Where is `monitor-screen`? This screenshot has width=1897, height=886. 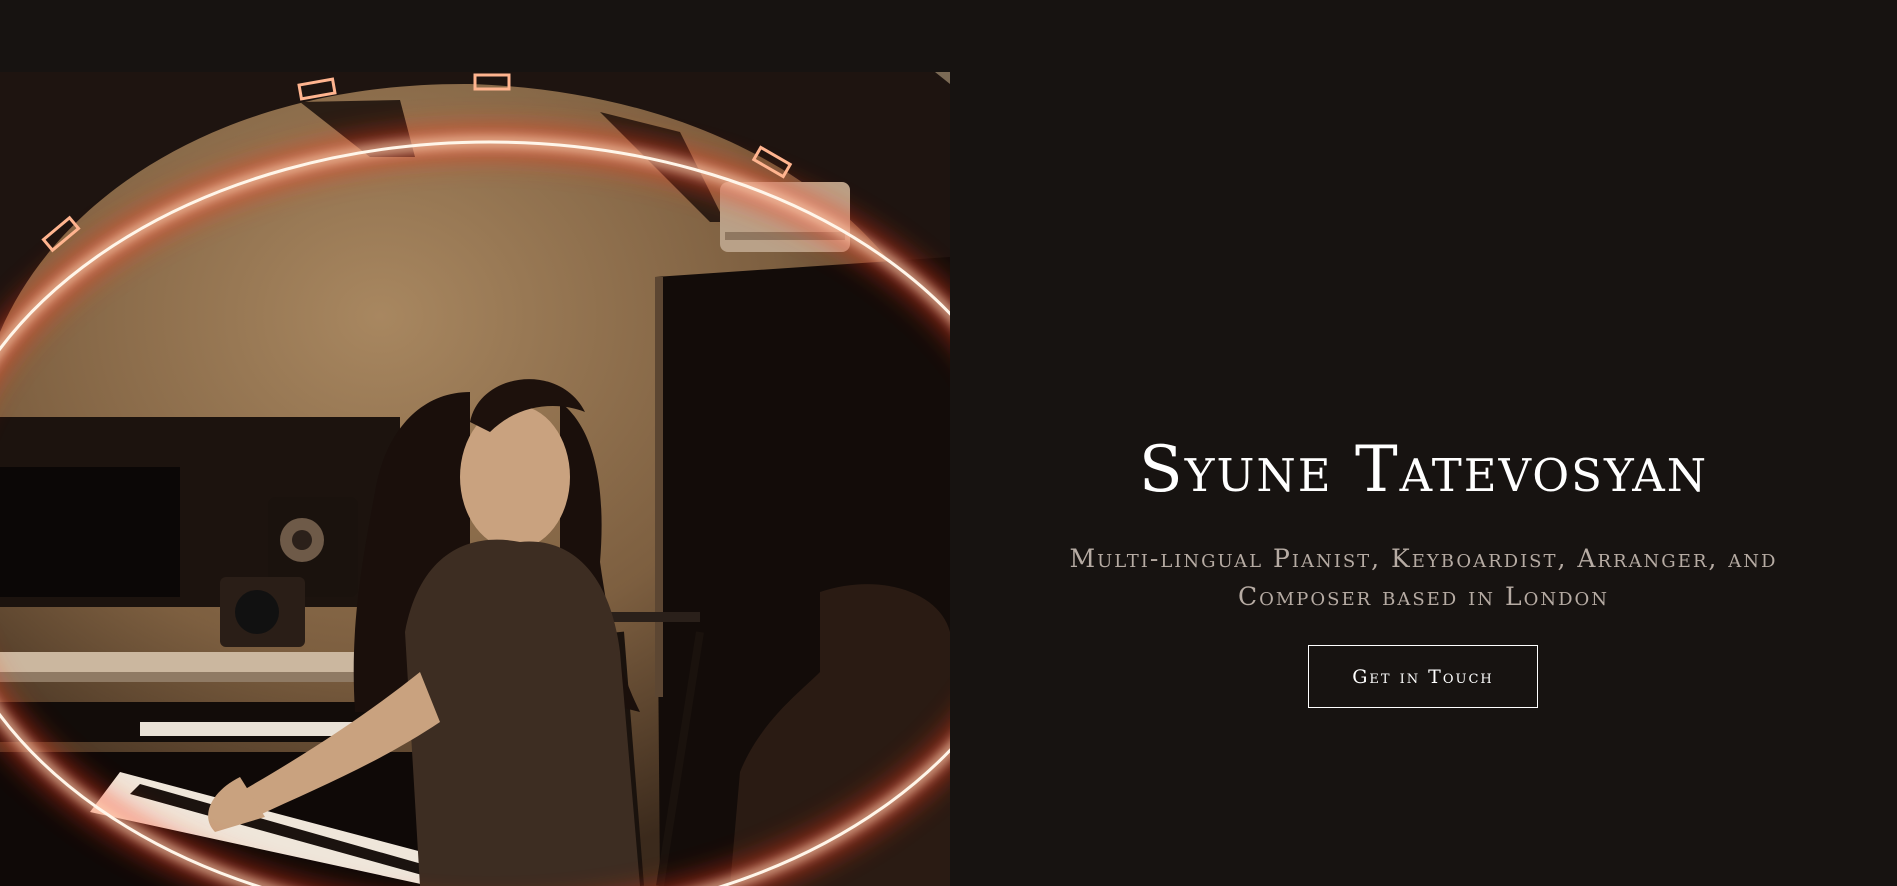
monitor-screen is located at coordinates (90, 532).